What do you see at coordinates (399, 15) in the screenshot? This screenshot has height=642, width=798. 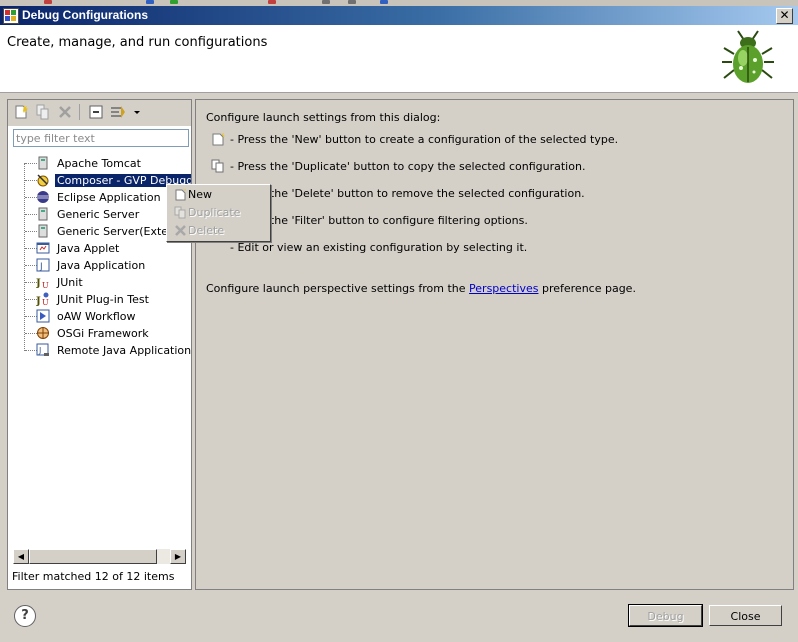 I see `title-bar: Debug Configurations ✕` at bounding box center [399, 15].